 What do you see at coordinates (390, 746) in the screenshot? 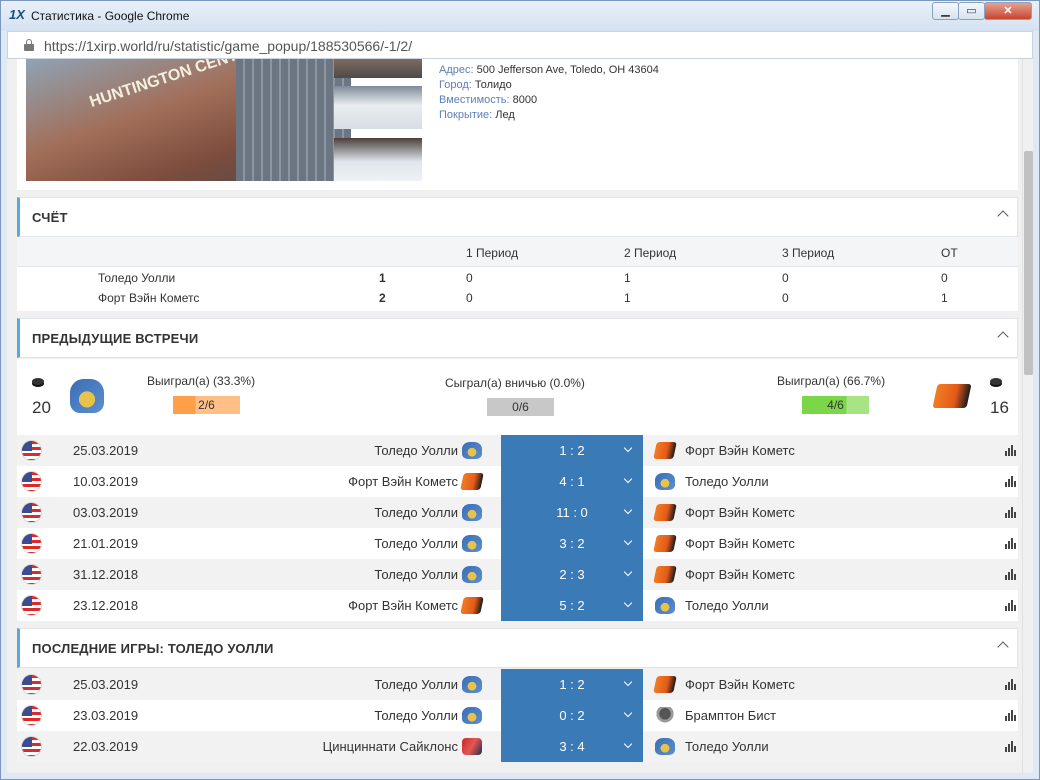
I see `home-team: Цинциннати Сайклонс` at bounding box center [390, 746].